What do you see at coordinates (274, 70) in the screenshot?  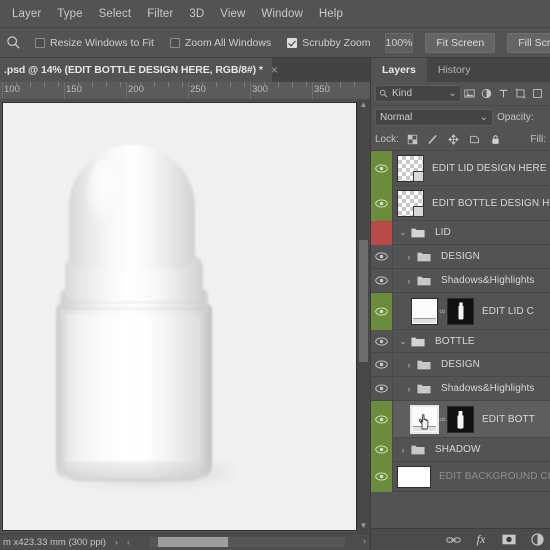 I see `close-icon: ×` at bounding box center [274, 70].